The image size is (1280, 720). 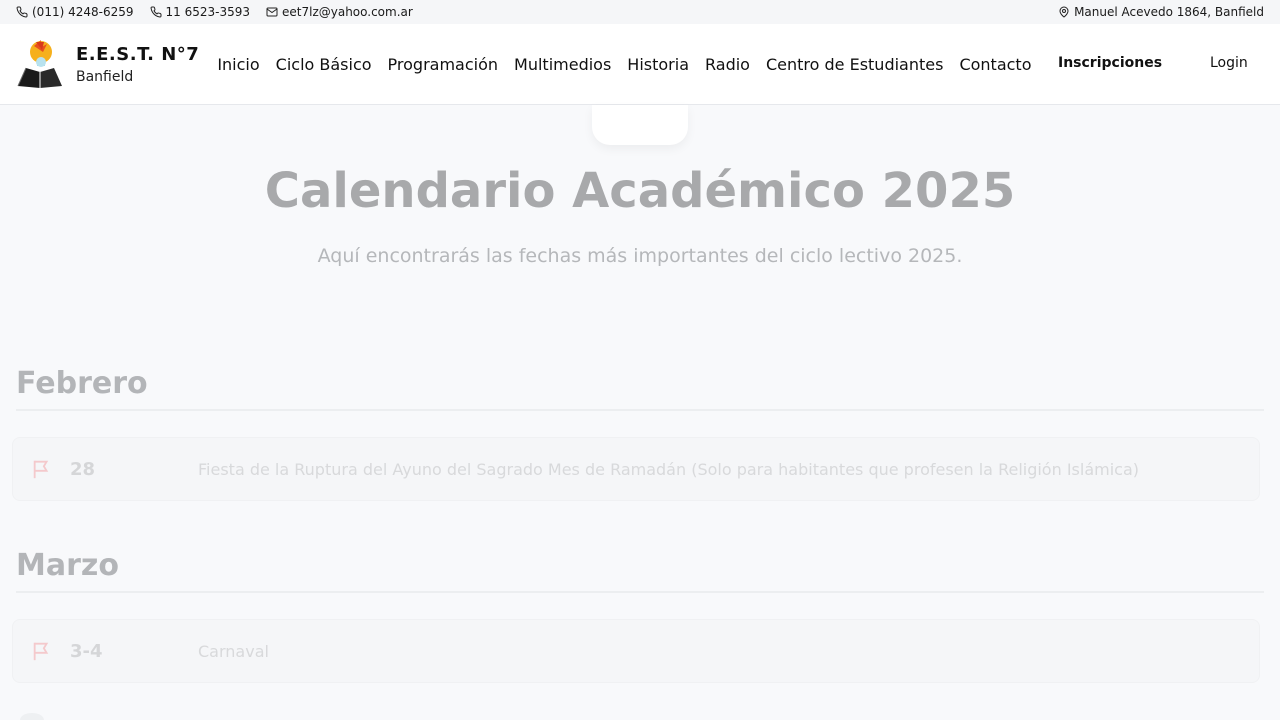 I want to click on event-description: Carnaval, so click(x=233, y=651).